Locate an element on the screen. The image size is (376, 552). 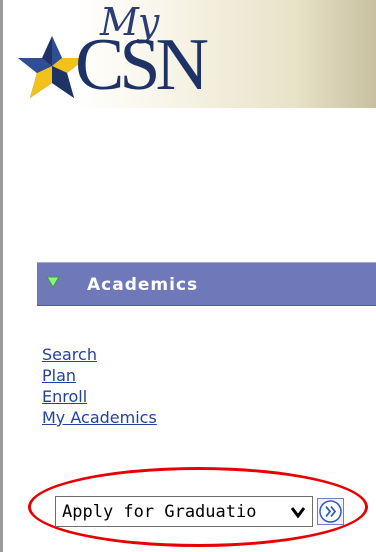
go-button is located at coordinates (330, 511).